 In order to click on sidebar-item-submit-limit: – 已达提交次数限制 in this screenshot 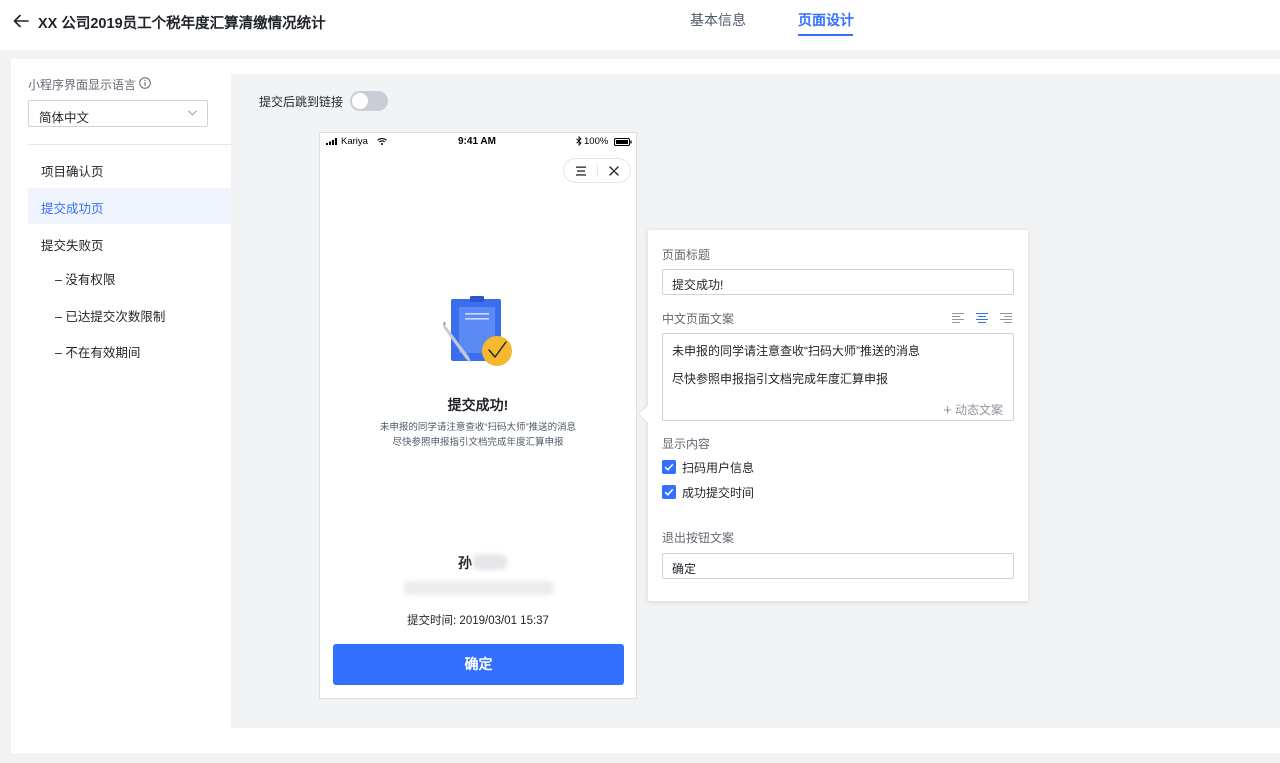, I will do `click(129, 314)`.